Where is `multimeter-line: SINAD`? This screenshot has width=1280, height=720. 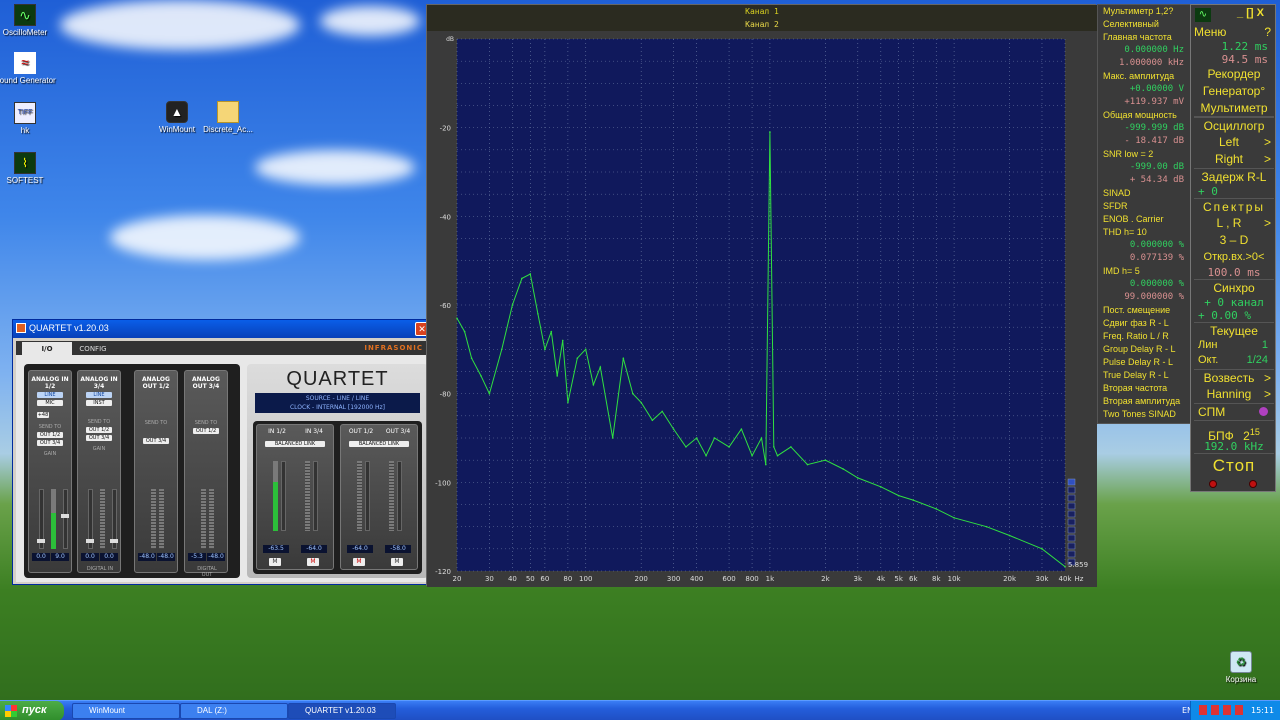 multimeter-line: SINAD is located at coordinates (1144, 193).